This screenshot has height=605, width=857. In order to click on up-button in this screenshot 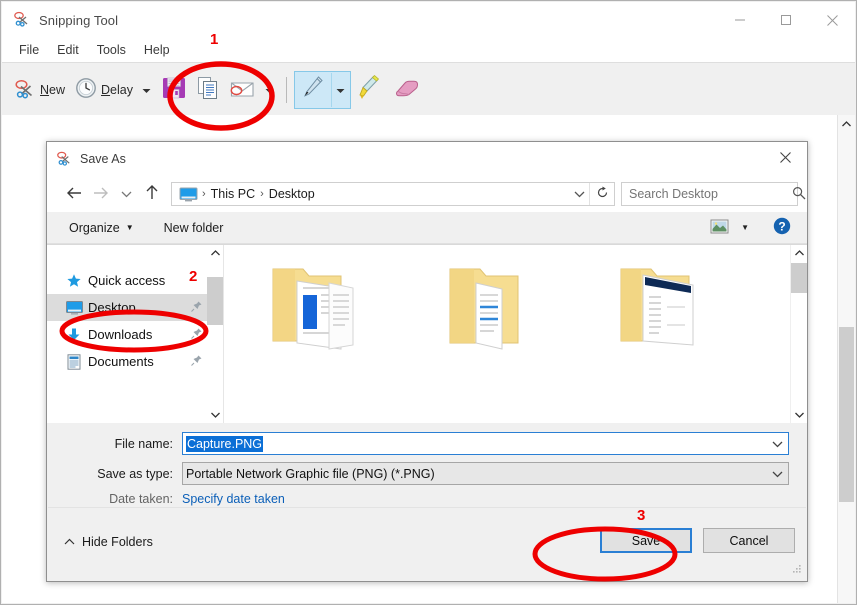, I will do `click(152, 194)`.